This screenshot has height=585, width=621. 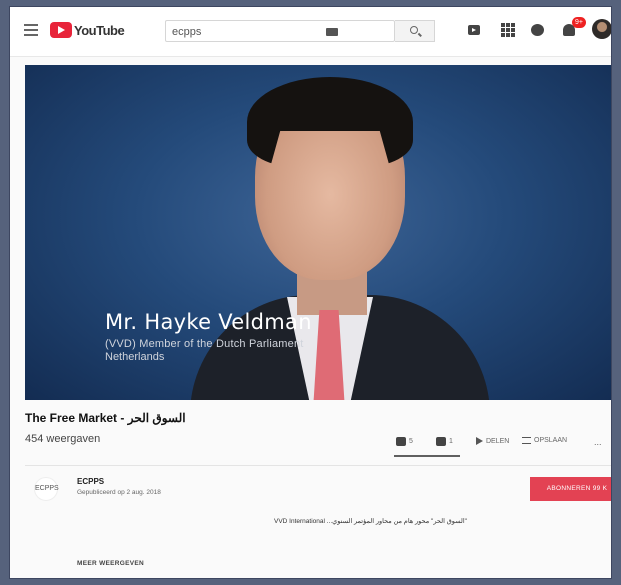 I want to click on divider, so click(x=318, y=465).